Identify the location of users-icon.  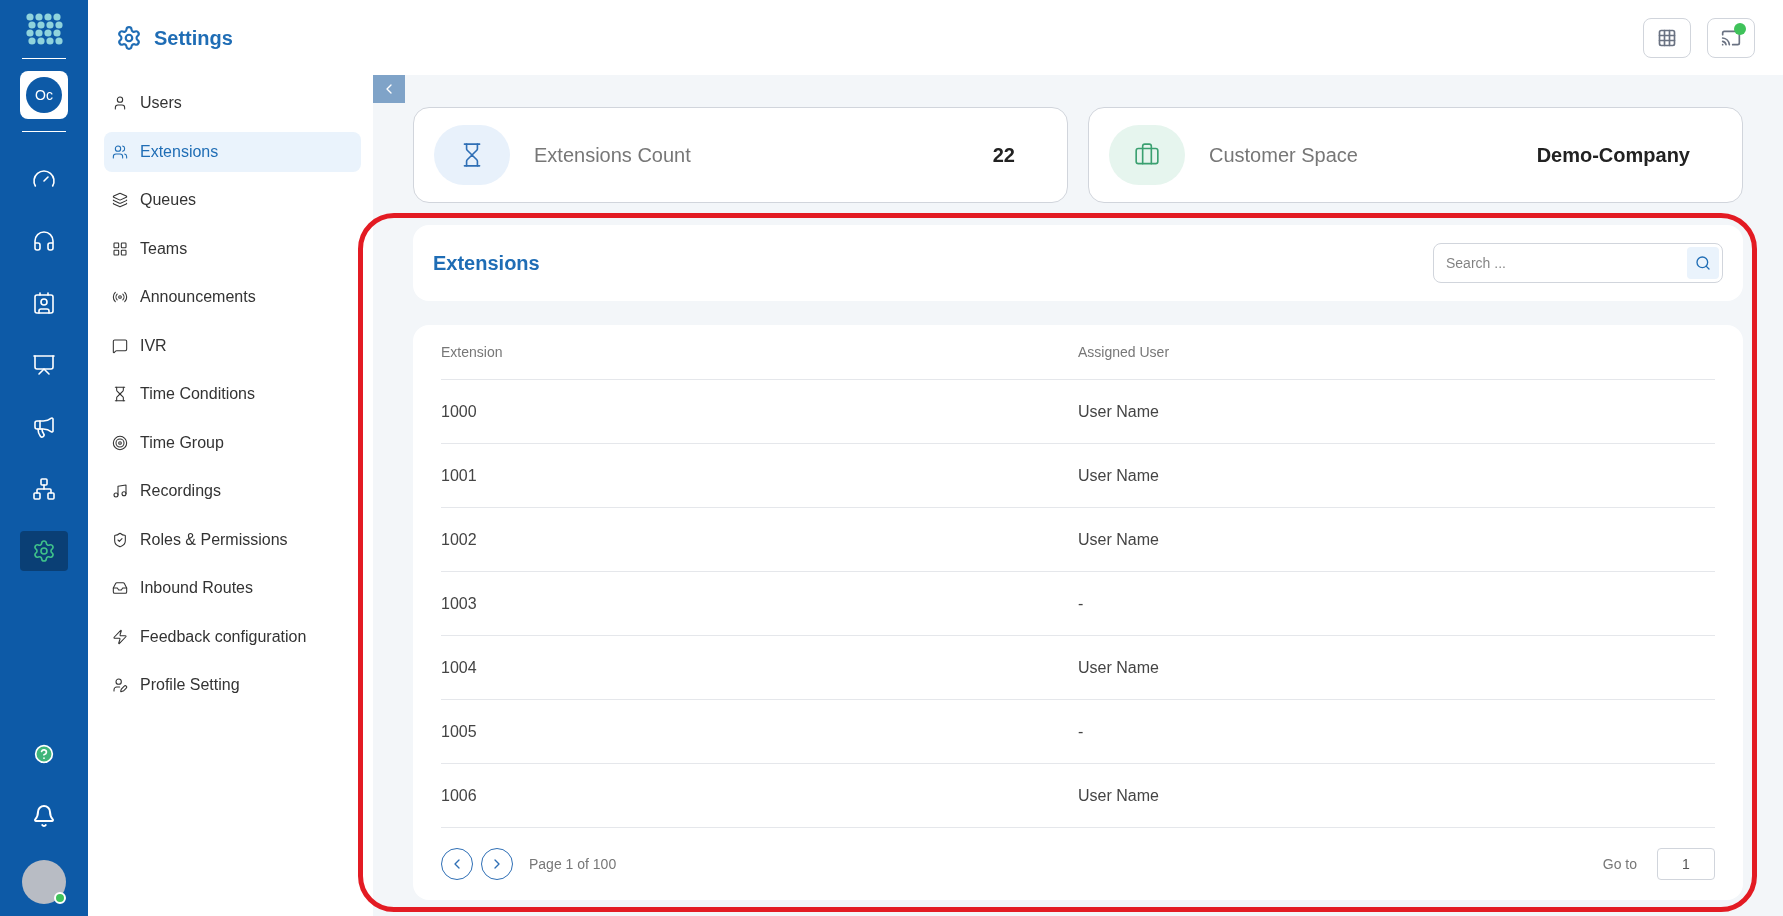
(120, 151).